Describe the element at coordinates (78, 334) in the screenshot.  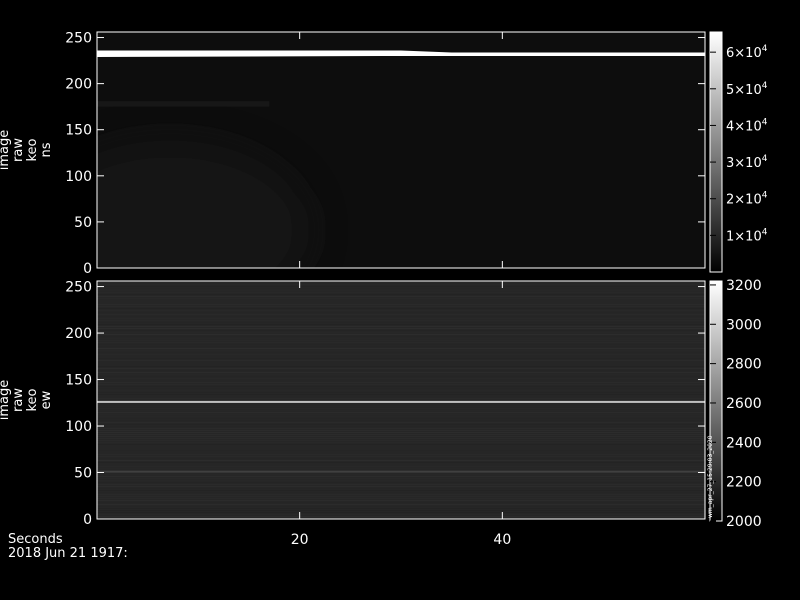
I see `bottom-ytick-label: 200` at that location.